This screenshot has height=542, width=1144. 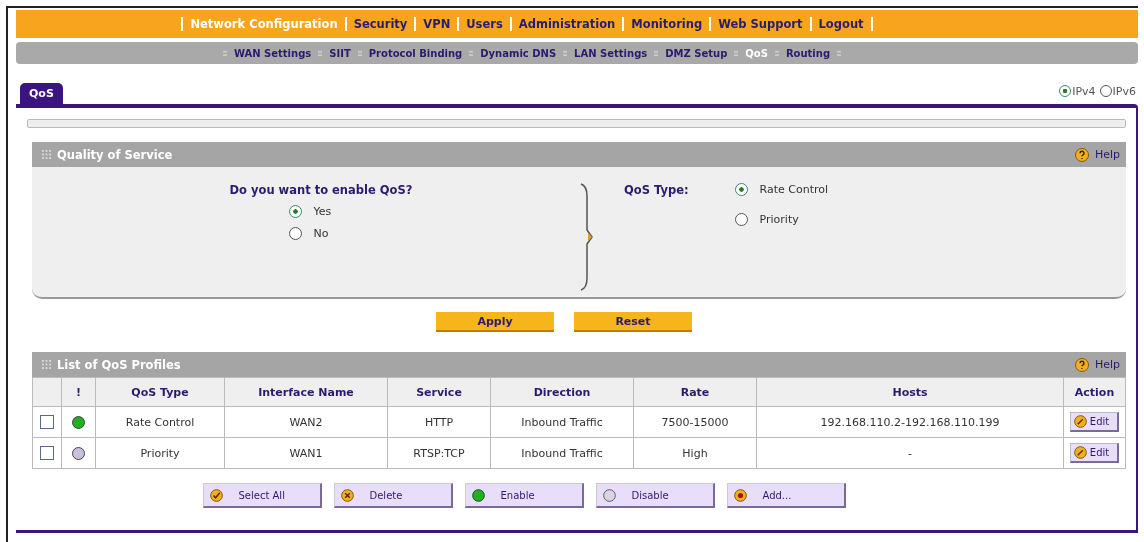 What do you see at coordinates (322, 211) in the screenshot?
I see `radio-label: Yes` at bounding box center [322, 211].